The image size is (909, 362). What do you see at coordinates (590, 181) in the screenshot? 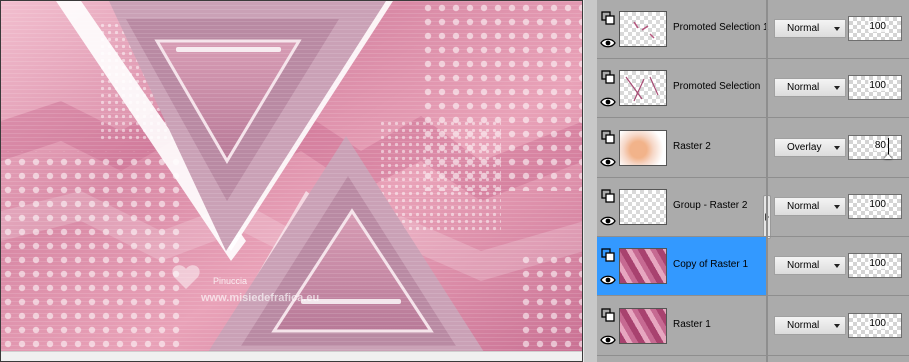
I see `canvas-scroll-gutter` at bounding box center [590, 181].